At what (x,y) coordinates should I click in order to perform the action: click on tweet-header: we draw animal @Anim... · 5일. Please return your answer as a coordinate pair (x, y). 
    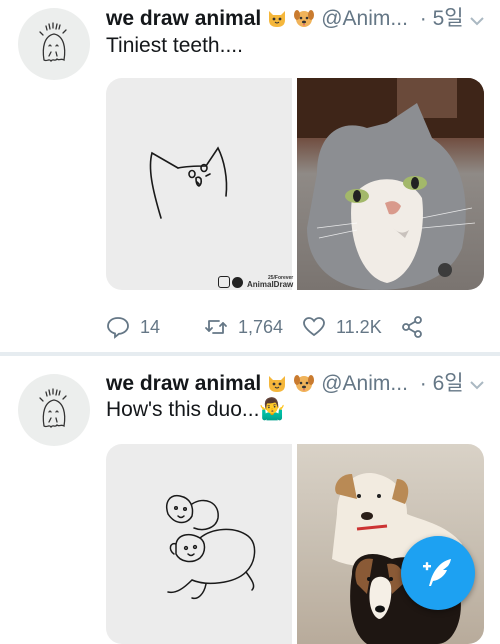
    Looking at the image, I should click on (285, 19).